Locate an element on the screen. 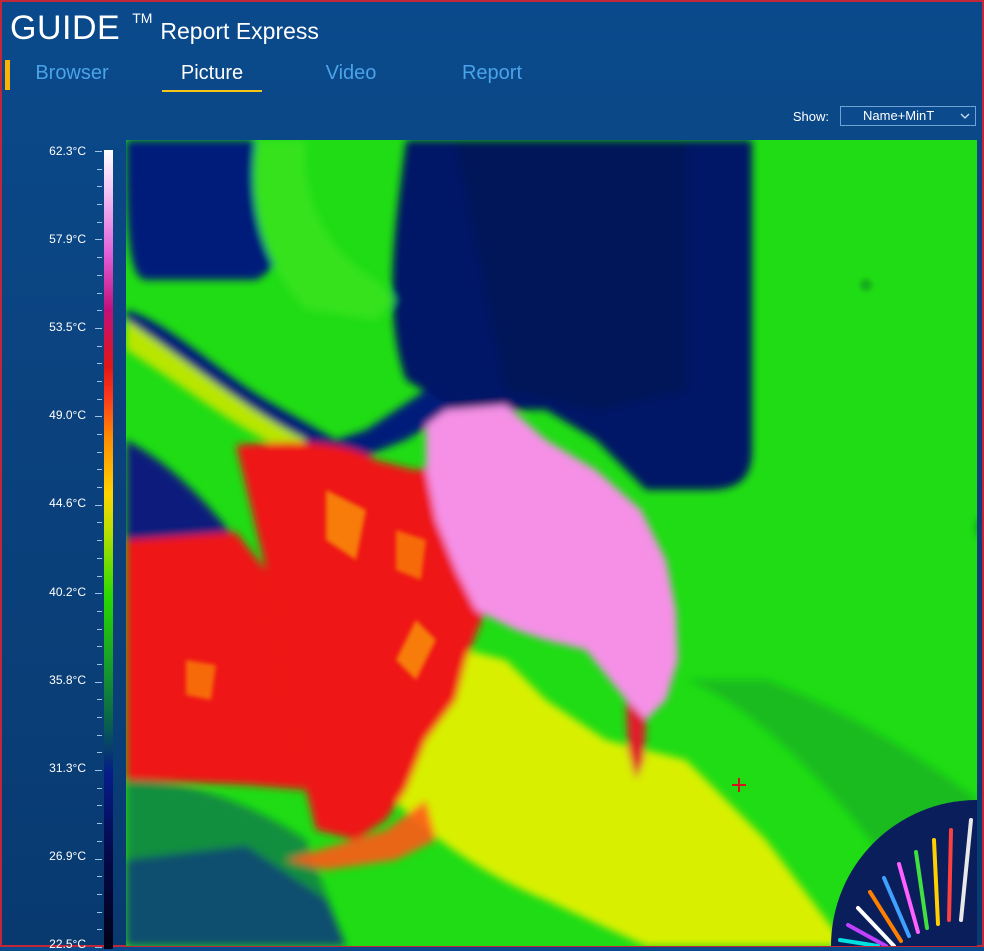 This screenshot has width=984, height=951. show-select-value: Name+MinT is located at coordinates (899, 115).